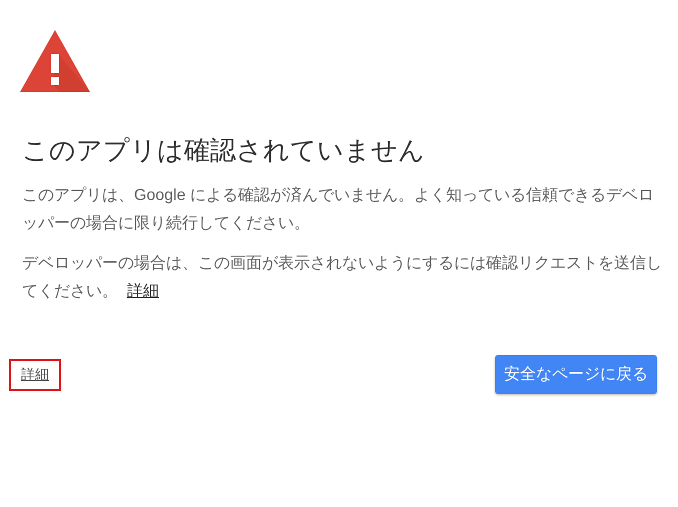 The height and width of the screenshot is (507, 678). What do you see at coordinates (55, 61) in the screenshot?
I see `warning-icon` at bounding box center [55, 61].